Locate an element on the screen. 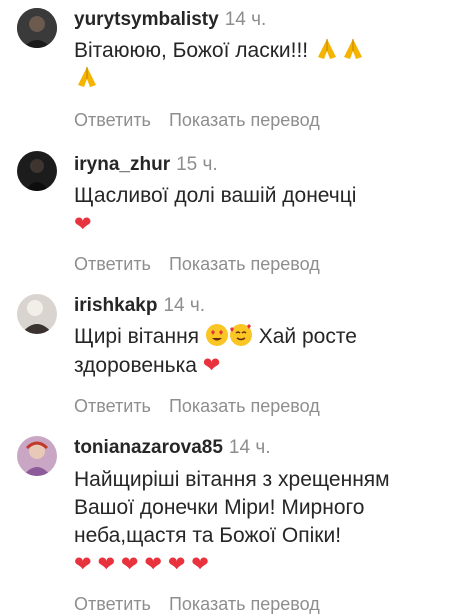  comment-header: yurytsymbalisty 14 ч. is located at coordinates (170, 20).